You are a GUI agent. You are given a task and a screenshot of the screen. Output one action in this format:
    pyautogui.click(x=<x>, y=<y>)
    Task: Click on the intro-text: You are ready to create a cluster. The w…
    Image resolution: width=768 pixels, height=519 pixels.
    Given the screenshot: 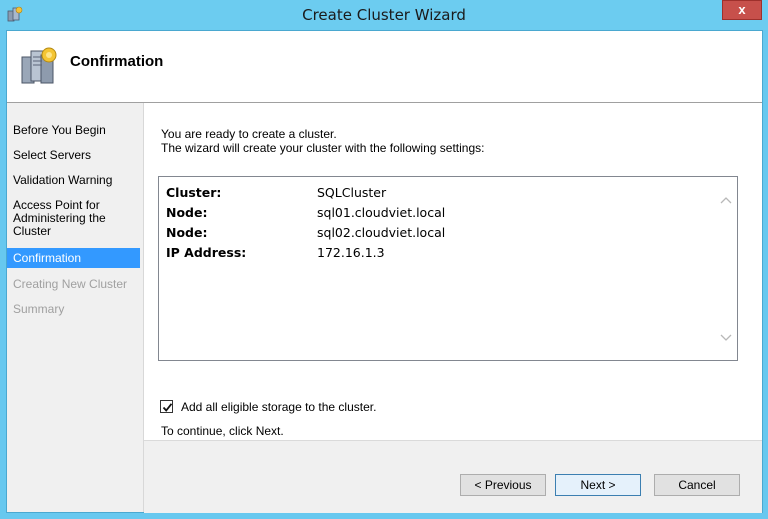 What is the action you would take?
    pyautogui.click(x=322, y=141)
    